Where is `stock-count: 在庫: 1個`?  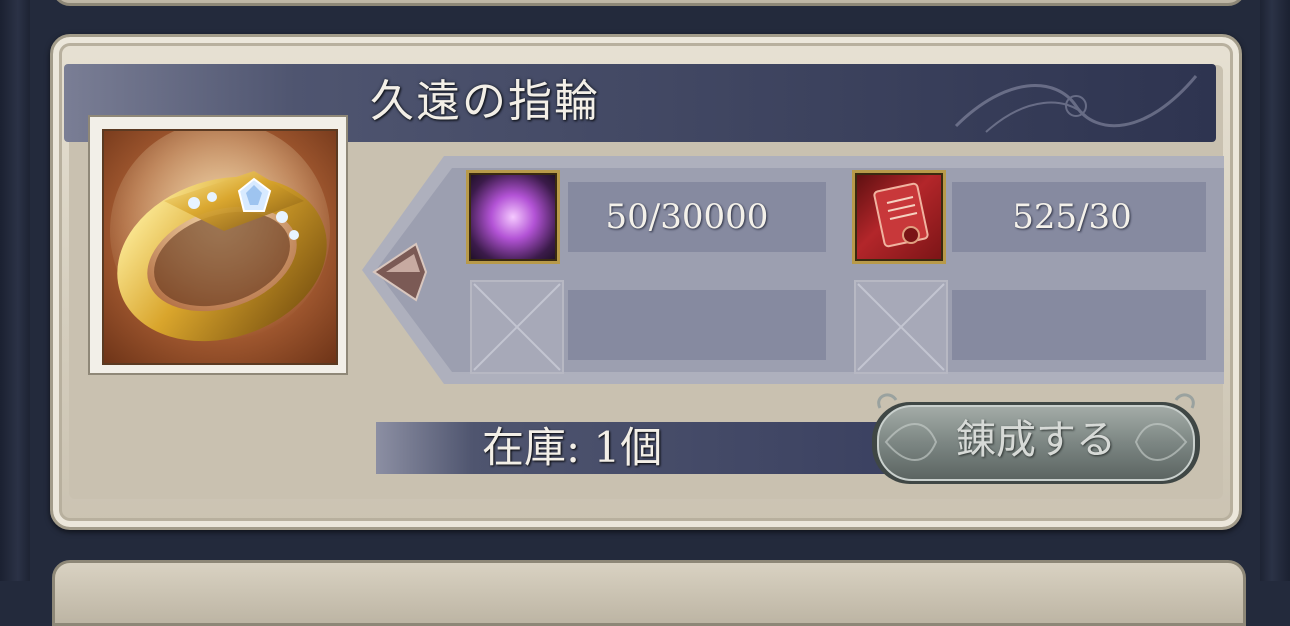
stock-count: 在庫: 1個 is located at coordinates (572, 447).